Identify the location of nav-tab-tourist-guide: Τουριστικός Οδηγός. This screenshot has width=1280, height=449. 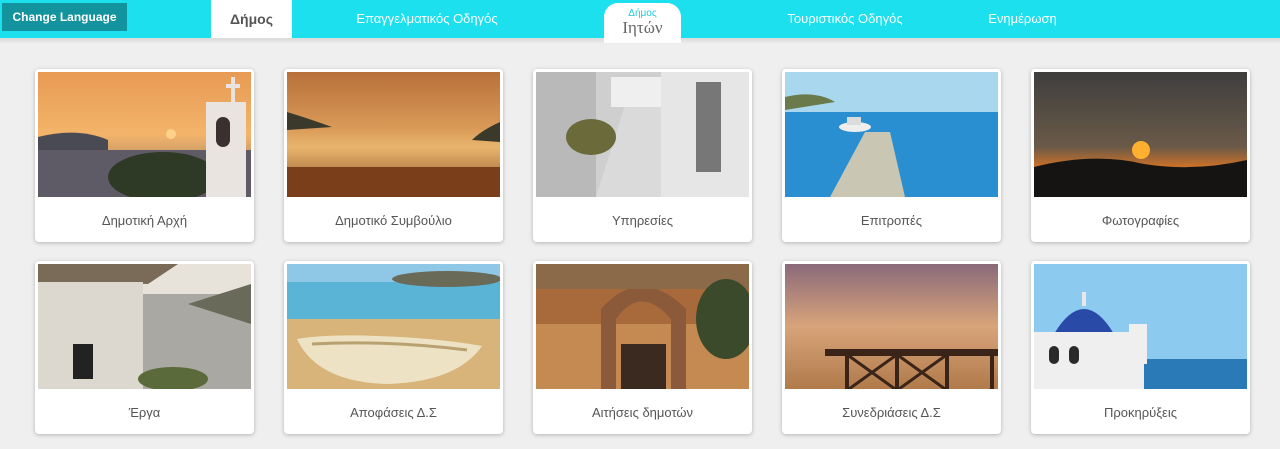
(845, 19).